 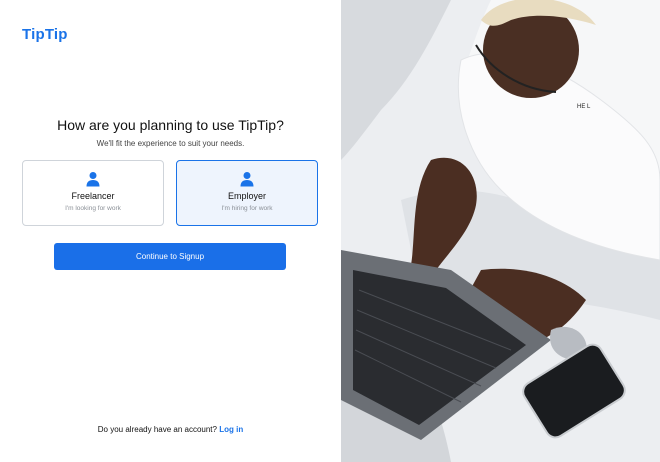 What do you see at coordinates (231, 429) in the screenshot?
I see `login-link: Log in` at bounding box center [231, 429].